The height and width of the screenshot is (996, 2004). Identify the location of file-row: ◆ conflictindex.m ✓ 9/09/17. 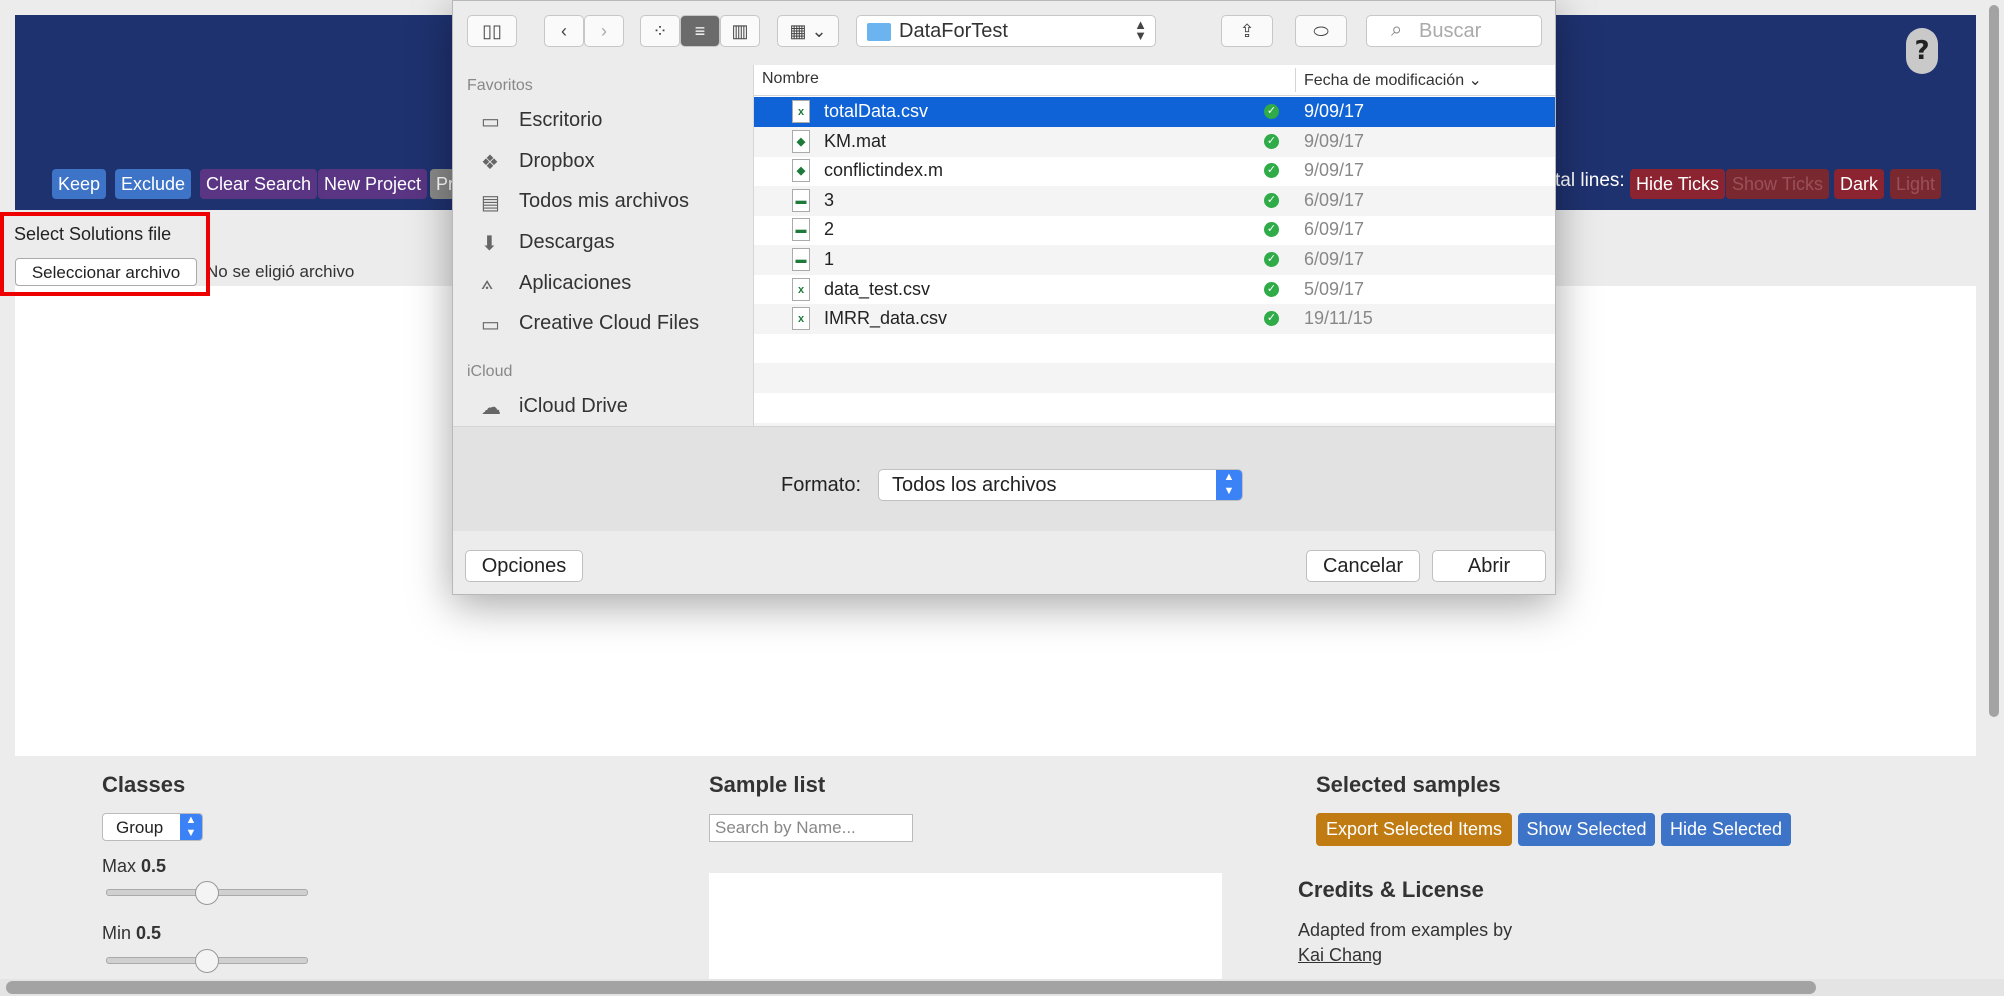
(1154, 171).